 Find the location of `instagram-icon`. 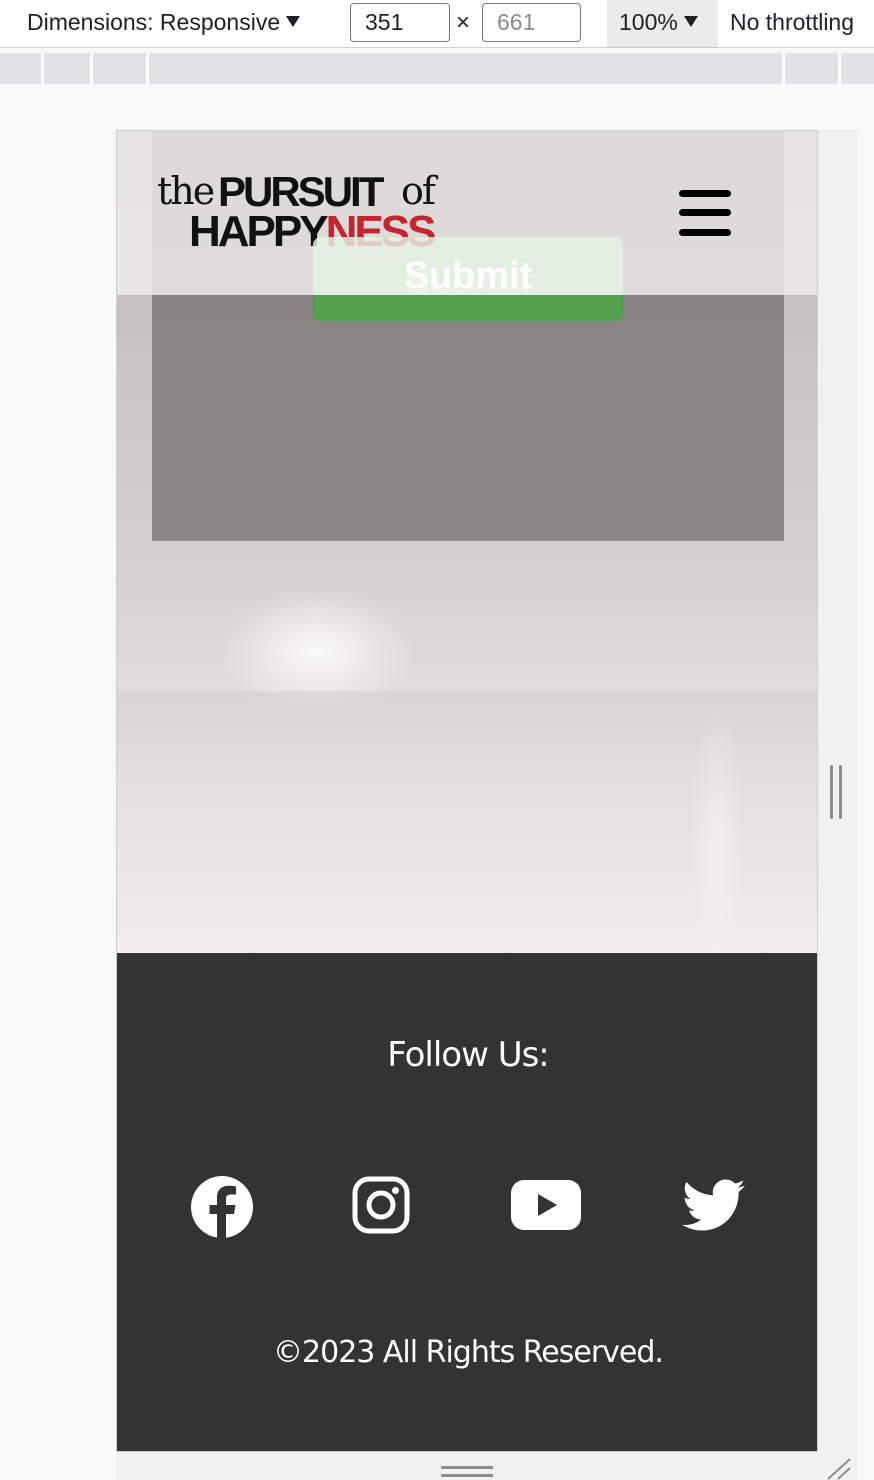

instagram-icon is located at coordinates (381, 1205).